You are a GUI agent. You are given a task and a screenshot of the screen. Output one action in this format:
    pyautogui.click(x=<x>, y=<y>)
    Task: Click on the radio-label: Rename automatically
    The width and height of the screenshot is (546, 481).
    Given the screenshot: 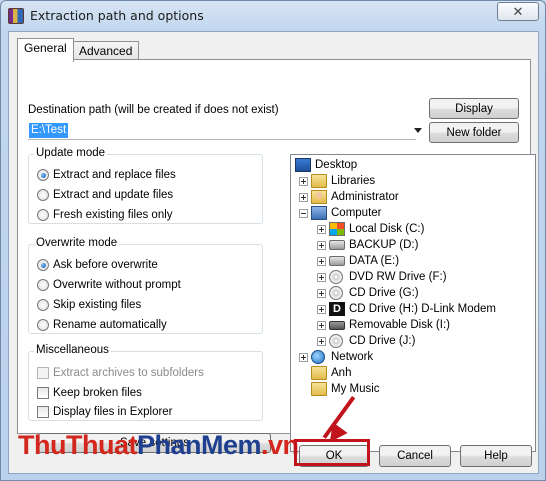 What is the action you would take?
    pyautogui.click(x=110, y=325)
    